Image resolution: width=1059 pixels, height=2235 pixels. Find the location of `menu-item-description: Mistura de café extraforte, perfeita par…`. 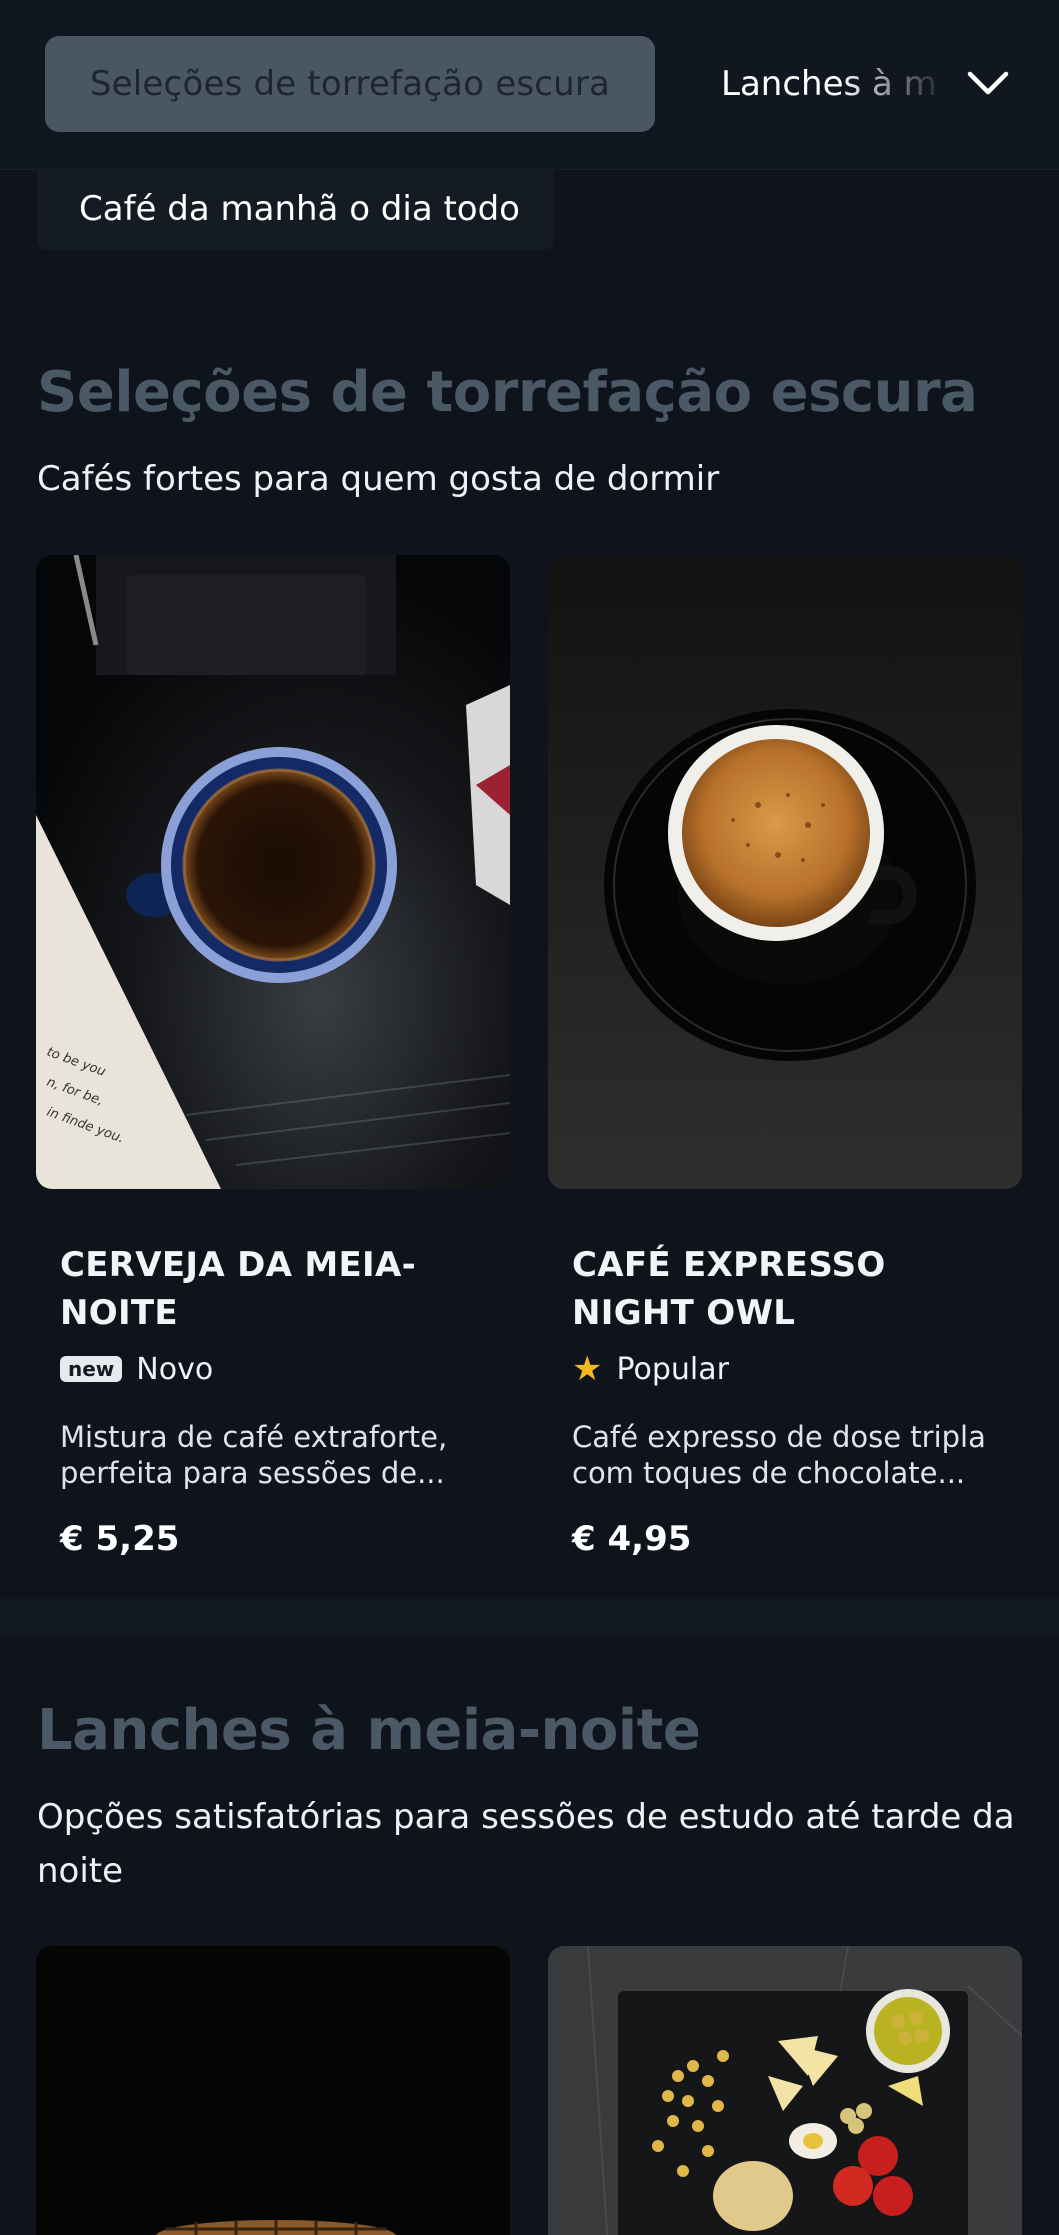

menu-item-description: Mistura de café extraforte, perfeita par… is located at coordinates (254, 1455).